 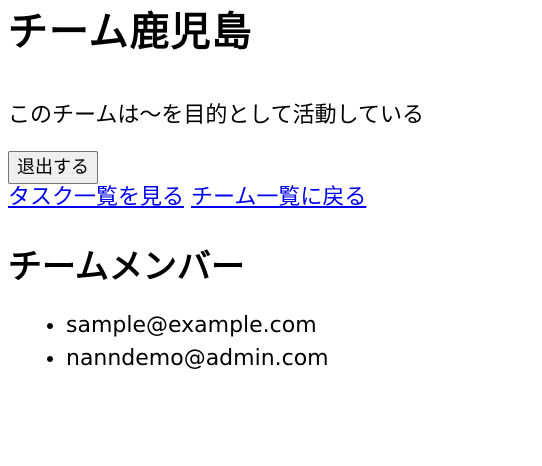 What do you see at coordinates (300, 325) in the screenshot?
I see `list-item: sample@example.com` at bounding box center [300, 325].